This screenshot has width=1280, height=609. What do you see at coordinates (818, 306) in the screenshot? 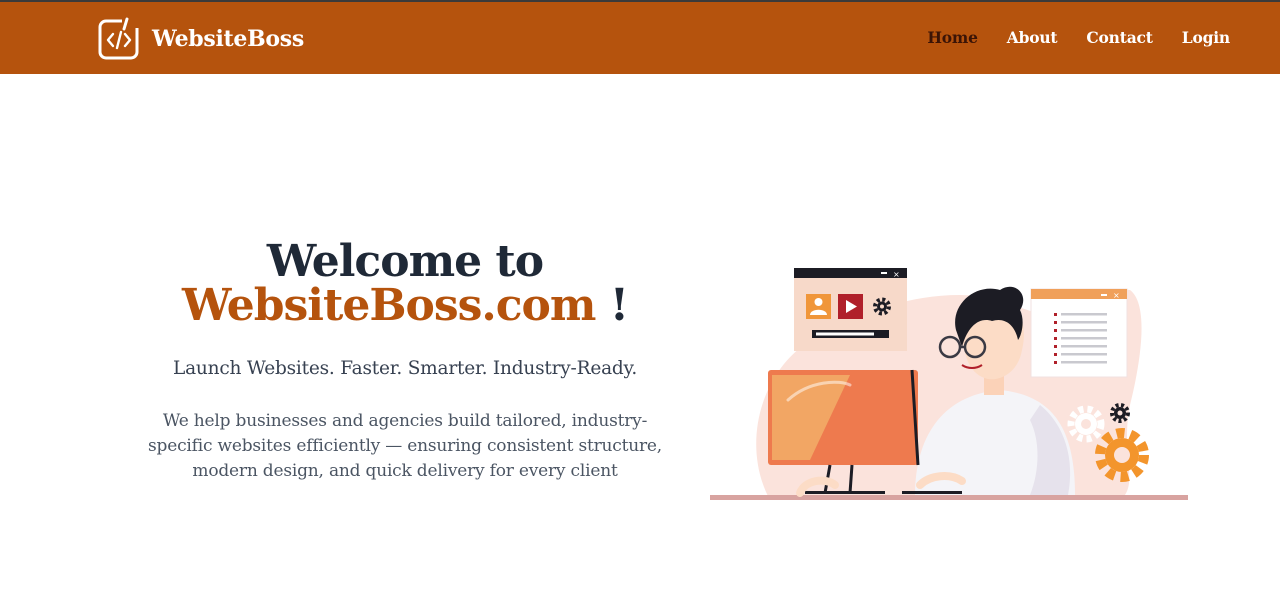
I see `user-icon` at bounding box center [818, 306].